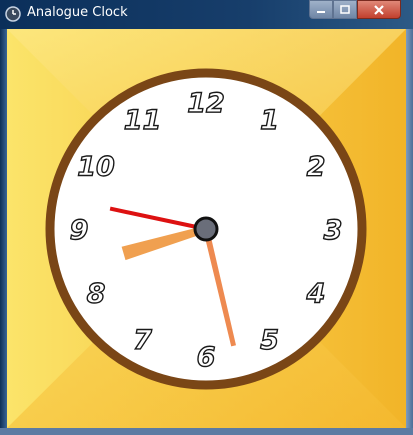 The height and width of the screenshot is (435, 413). What do you see at coordinates (206, 103) in the screenshot?
I see `clock-numeral-12: 12` at bounding box center [206, 103].